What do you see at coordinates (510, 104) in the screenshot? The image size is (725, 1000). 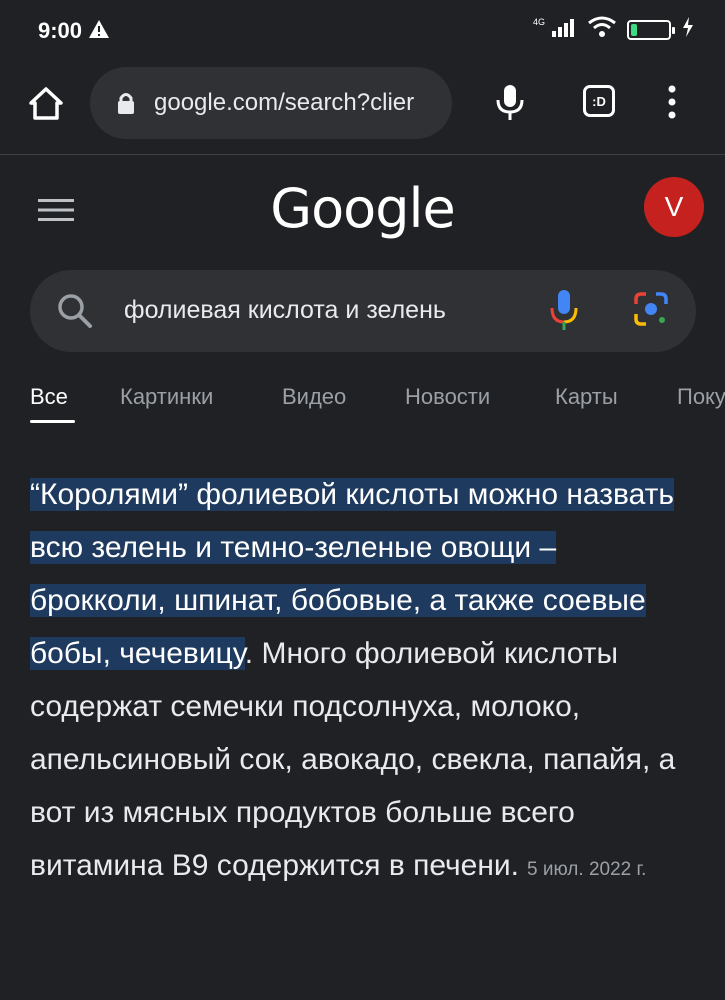 I see `mic-icon` at bounding box center [510, 104].